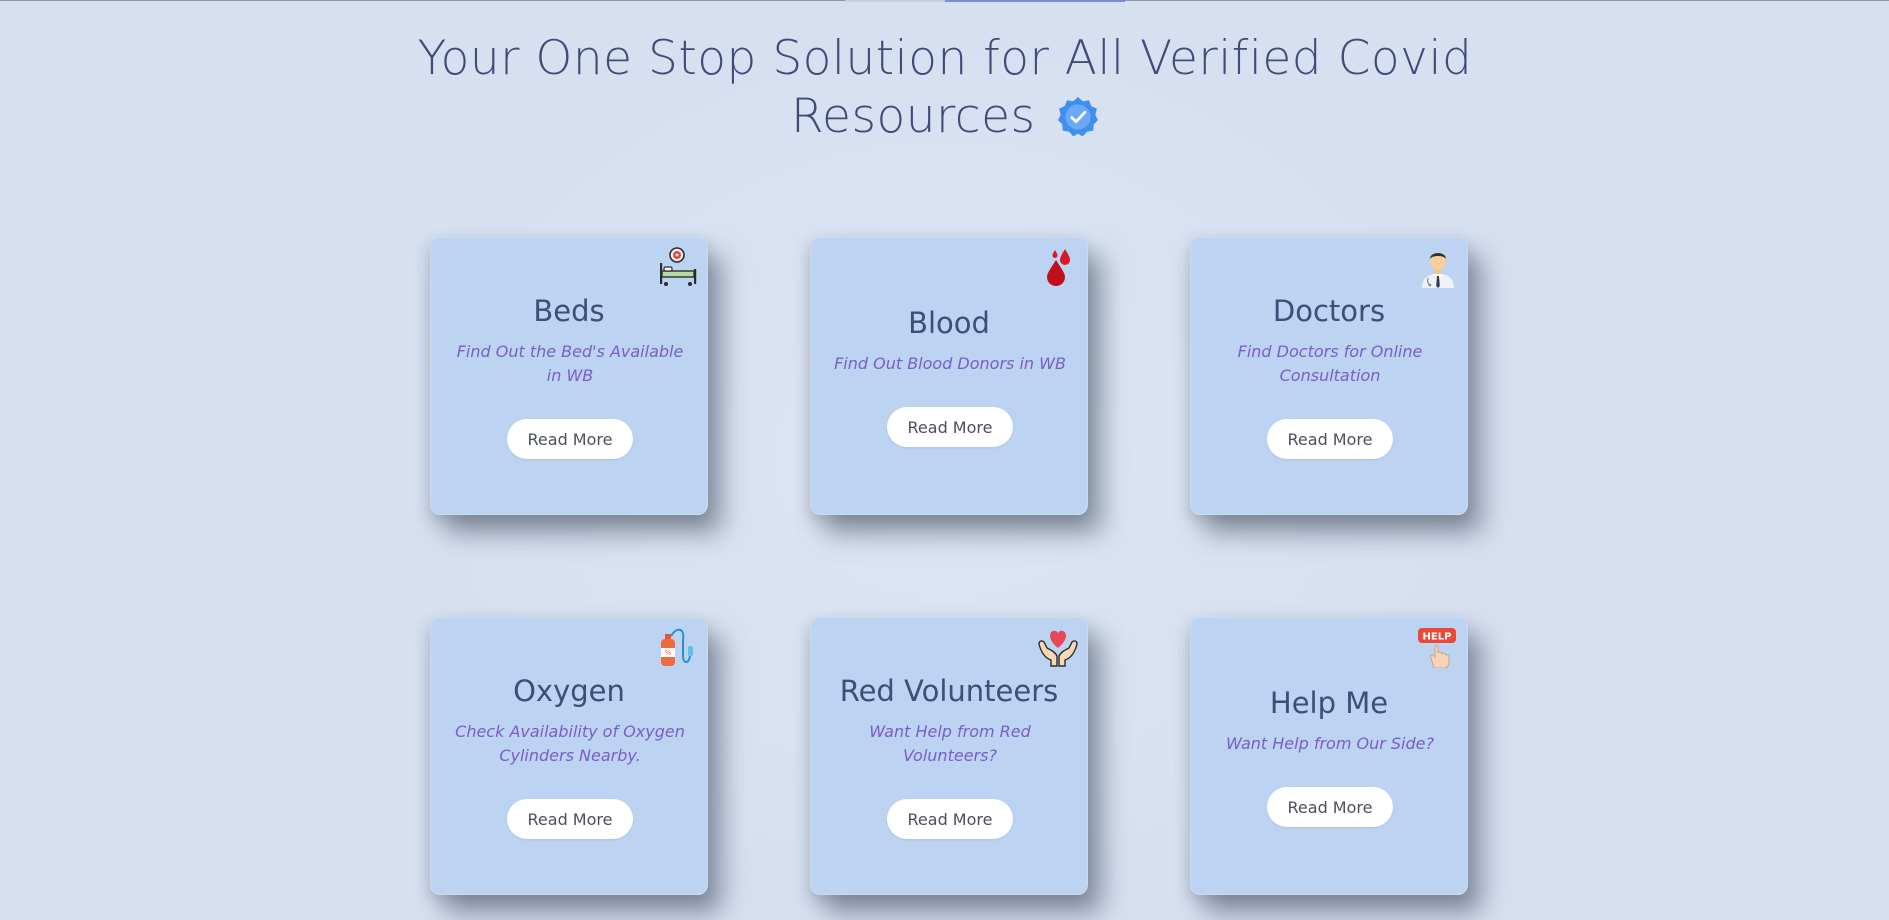 Image resolution: width=1889 pixels, height=920 pixels. Describe the element at coordinates (1330, 743) in the screenshot. I see `card-description: Want Help from Our Side?` at that location.